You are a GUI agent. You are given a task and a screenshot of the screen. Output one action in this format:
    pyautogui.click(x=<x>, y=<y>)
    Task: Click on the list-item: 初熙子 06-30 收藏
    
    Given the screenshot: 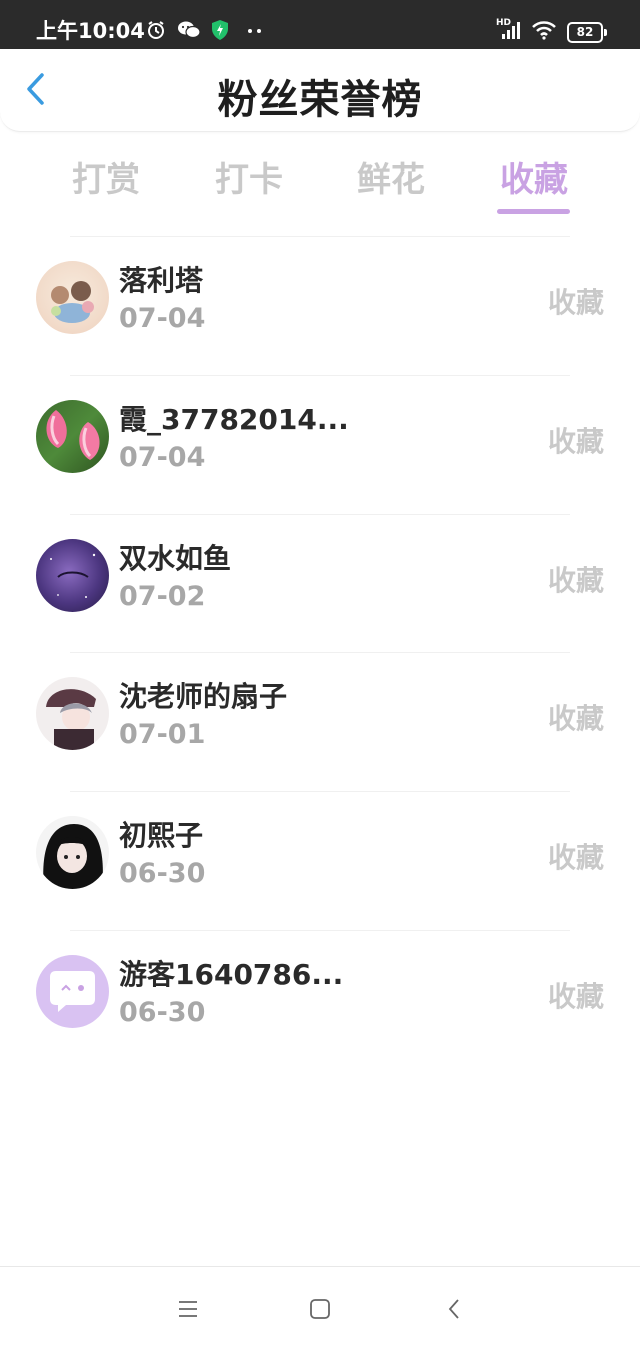 What is the action you would take?
    pyautogui.click(x=320, y=861)
    